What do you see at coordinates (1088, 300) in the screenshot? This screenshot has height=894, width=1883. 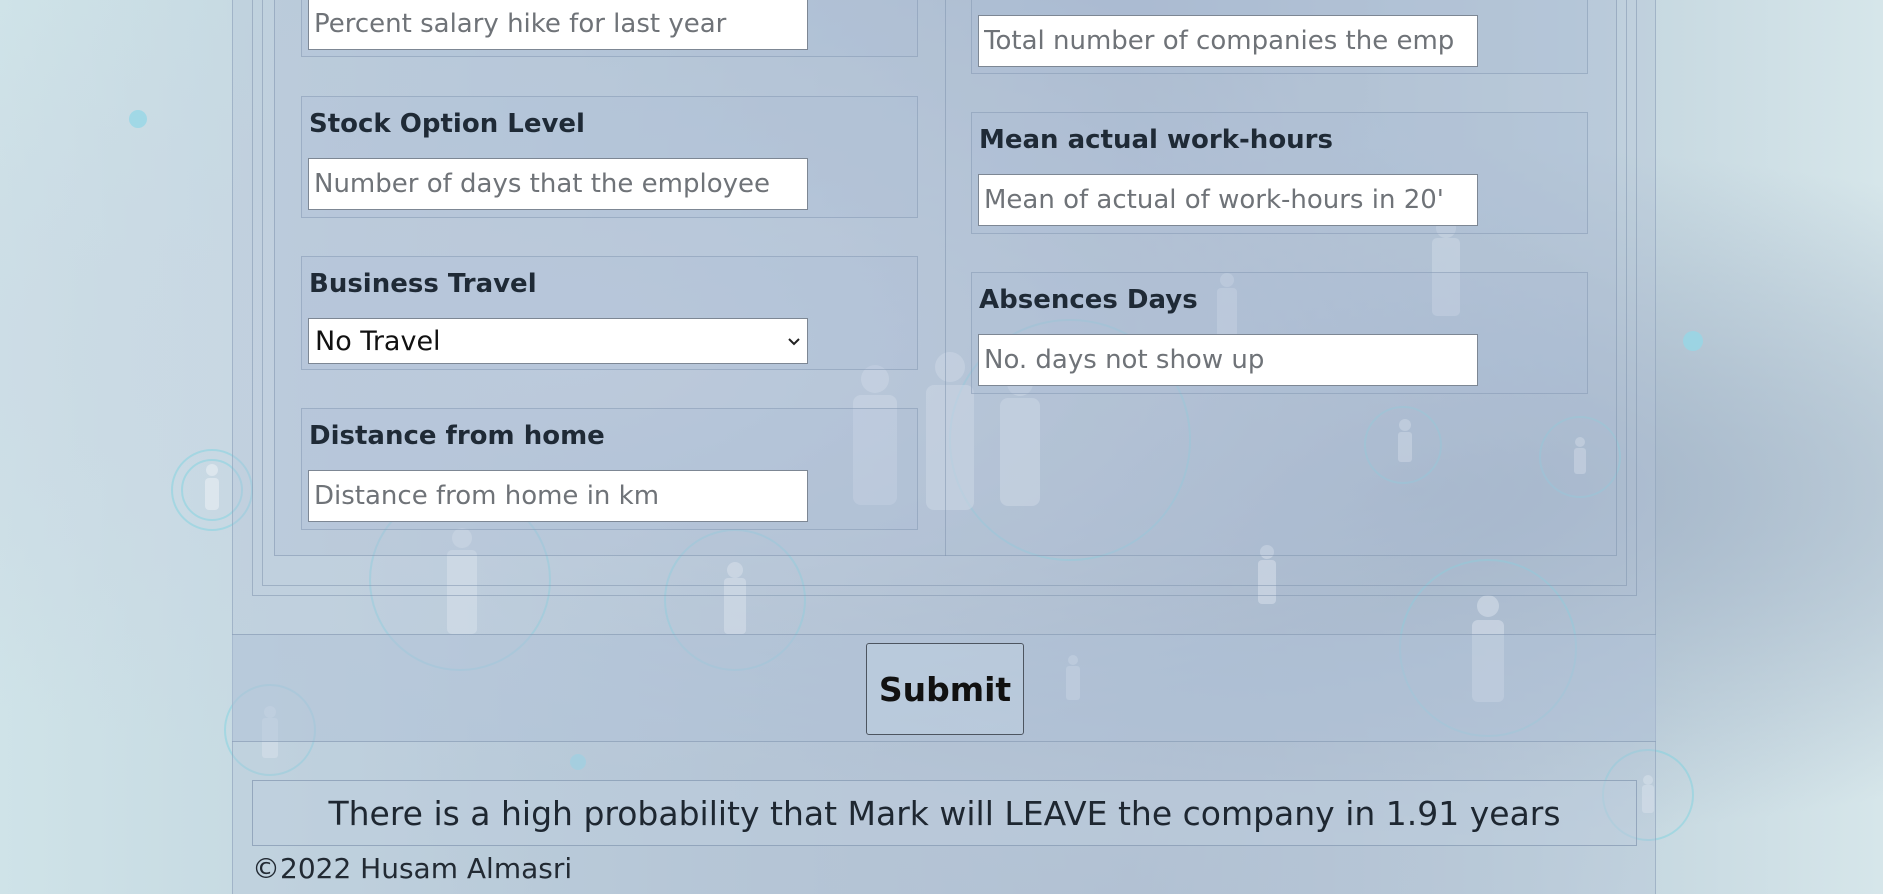 I see `absences-label: Absences Days` at bounding box center [1088, 300].